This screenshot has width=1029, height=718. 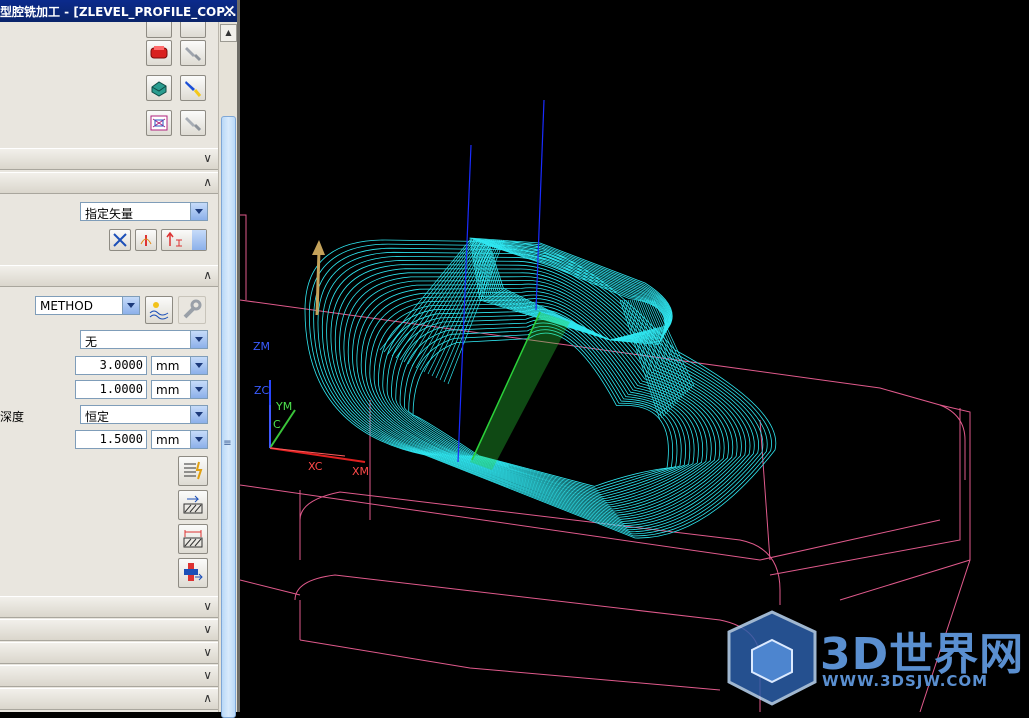 What do you see at coordinates (284, 406) in the screenshot?
I see `ym-axis-label: YM` at bounding box center [284, 406].